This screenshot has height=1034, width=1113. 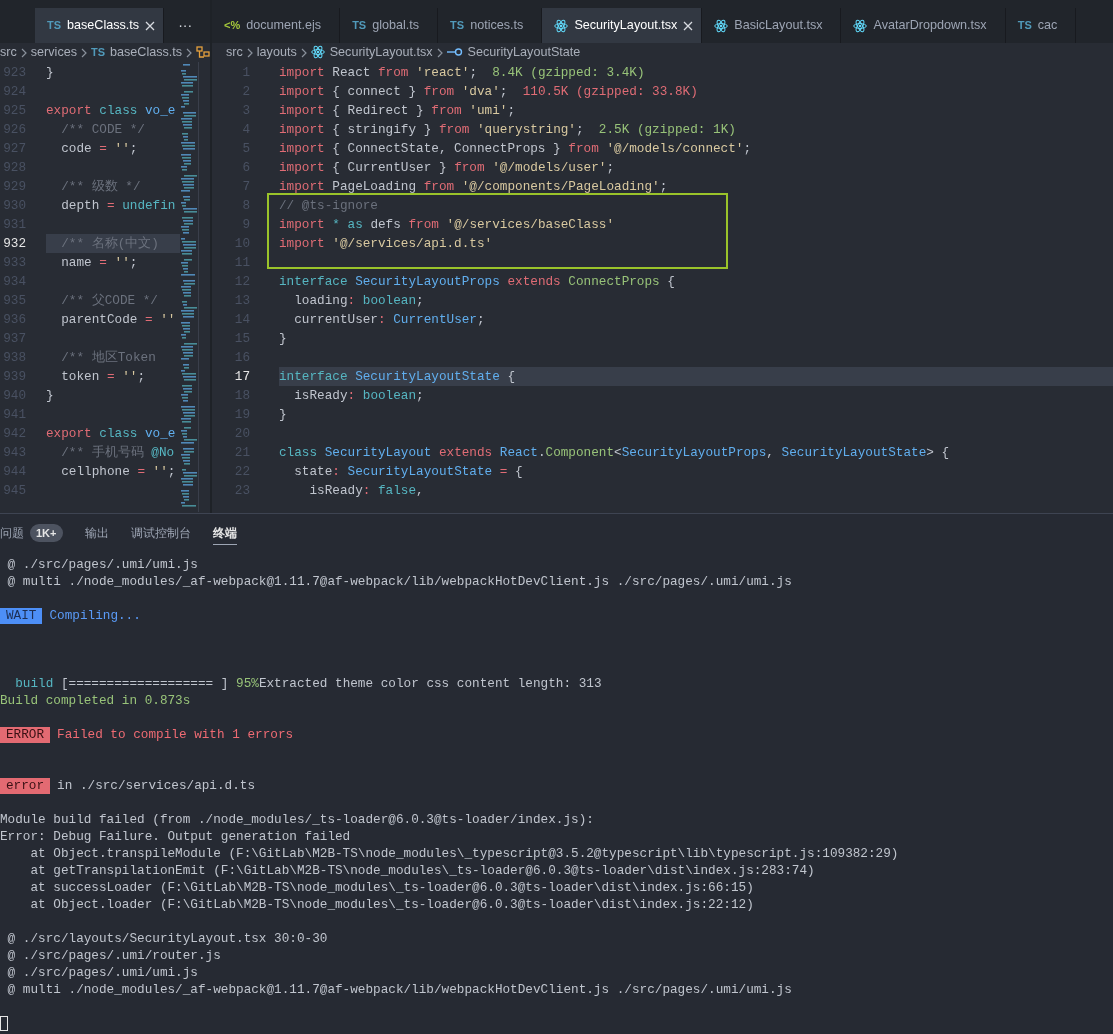 What do you see at coordinates (103, 377) in the screenshot?
I see `code-line: token = '';` at bounding box center [103, 377].